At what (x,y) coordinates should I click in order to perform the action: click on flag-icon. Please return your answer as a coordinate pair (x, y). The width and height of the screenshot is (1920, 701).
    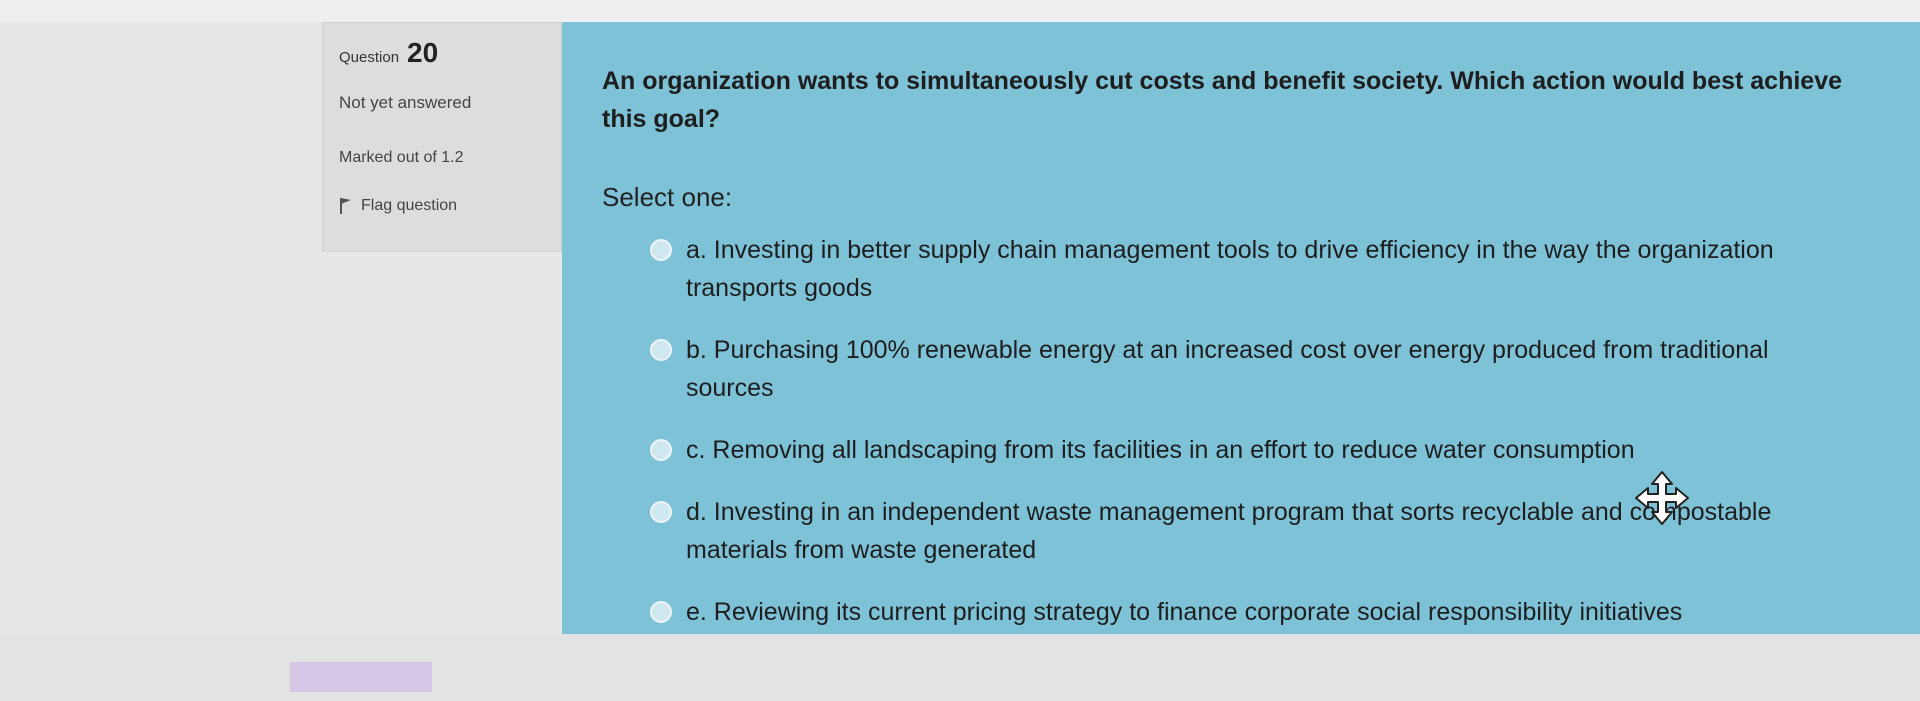
    Looking at the image, I should click on (346, 206).